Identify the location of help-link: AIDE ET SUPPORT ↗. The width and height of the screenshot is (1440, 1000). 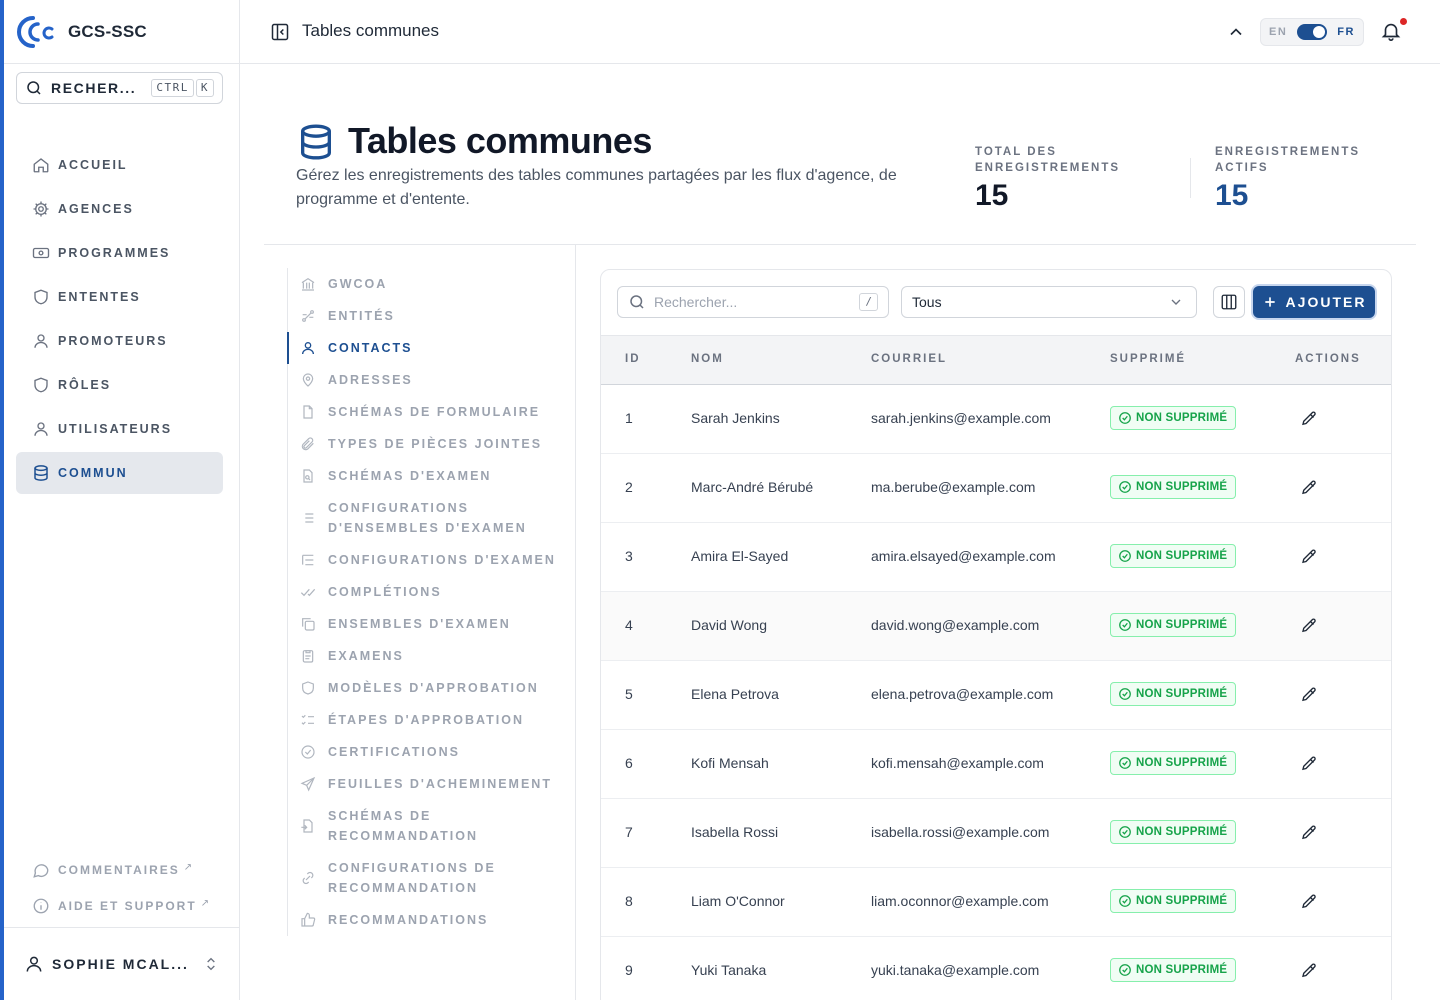
(120, 906).